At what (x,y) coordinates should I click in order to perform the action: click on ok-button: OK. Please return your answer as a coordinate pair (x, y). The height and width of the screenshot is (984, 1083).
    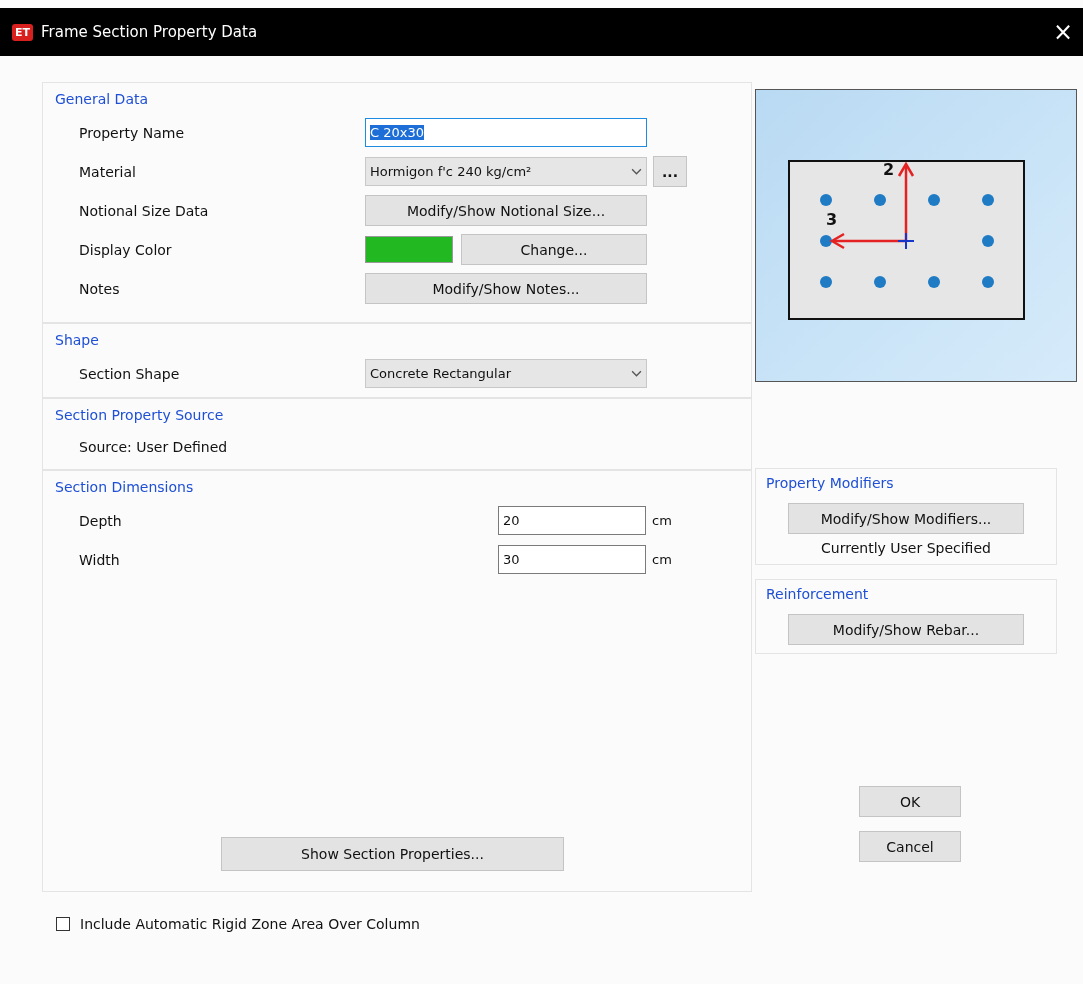
    Looking at the image, I should click on (910, 801).